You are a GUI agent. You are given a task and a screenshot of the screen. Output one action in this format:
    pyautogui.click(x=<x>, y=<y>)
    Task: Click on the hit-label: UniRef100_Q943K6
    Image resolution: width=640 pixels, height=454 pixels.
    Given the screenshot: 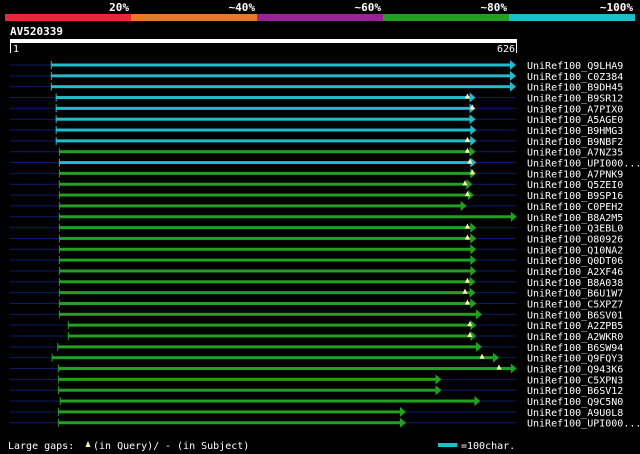 What is the action you would take?
    pyautogui.click(x=575, y=370)
    